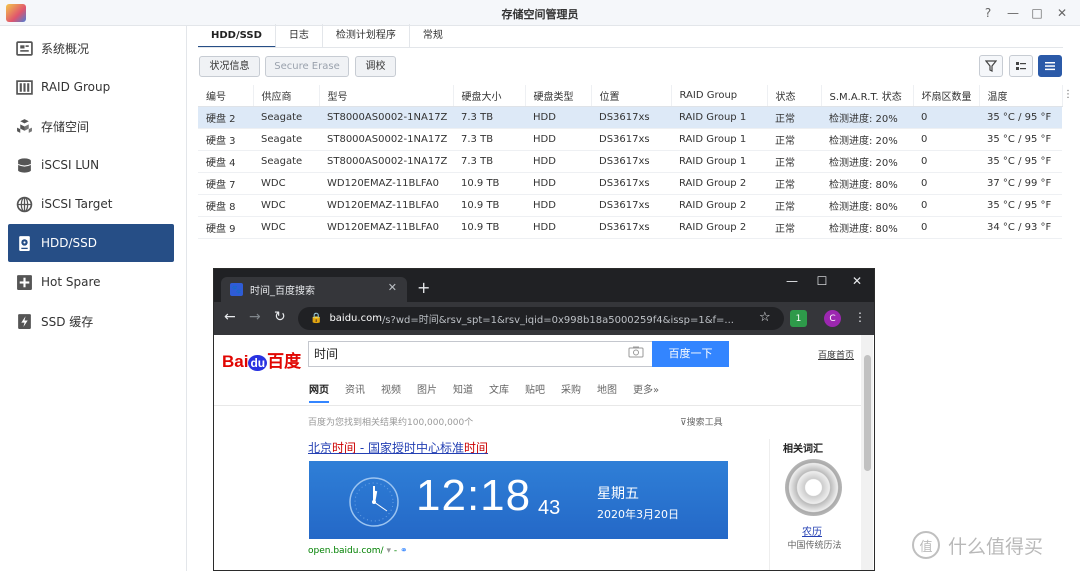  I want to click on baidu-tab-video: 视频, so click(391, 392).